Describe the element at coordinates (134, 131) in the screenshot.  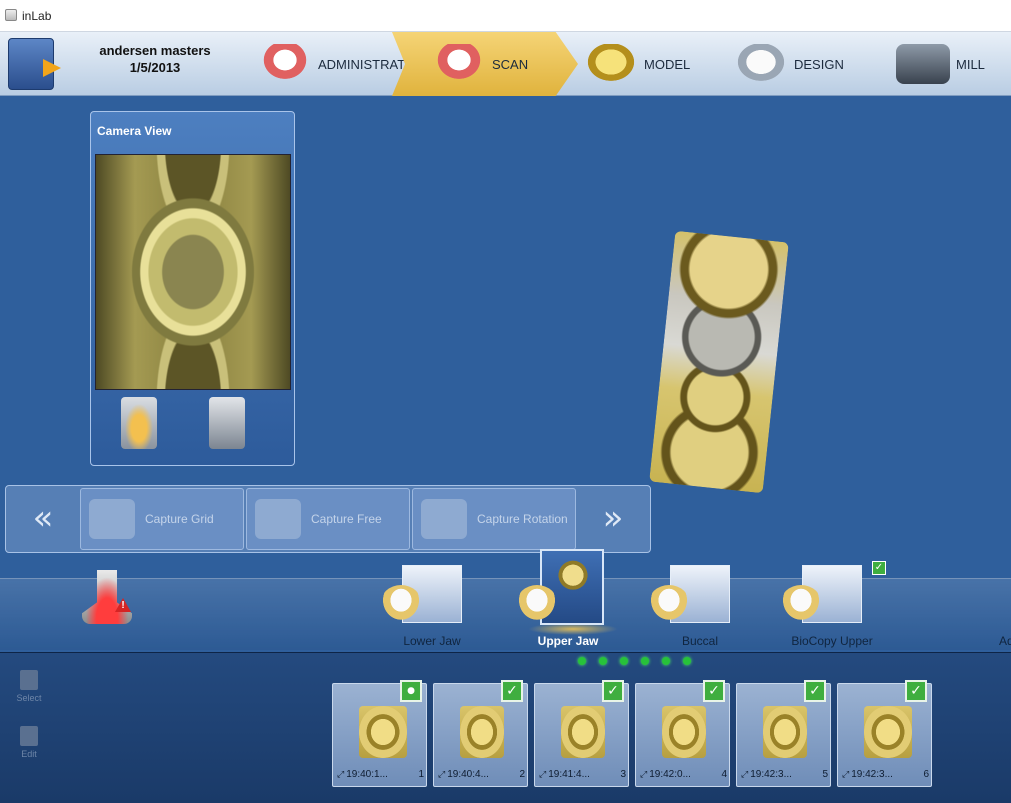
I see `camera-view-title: Camera View` at that location.